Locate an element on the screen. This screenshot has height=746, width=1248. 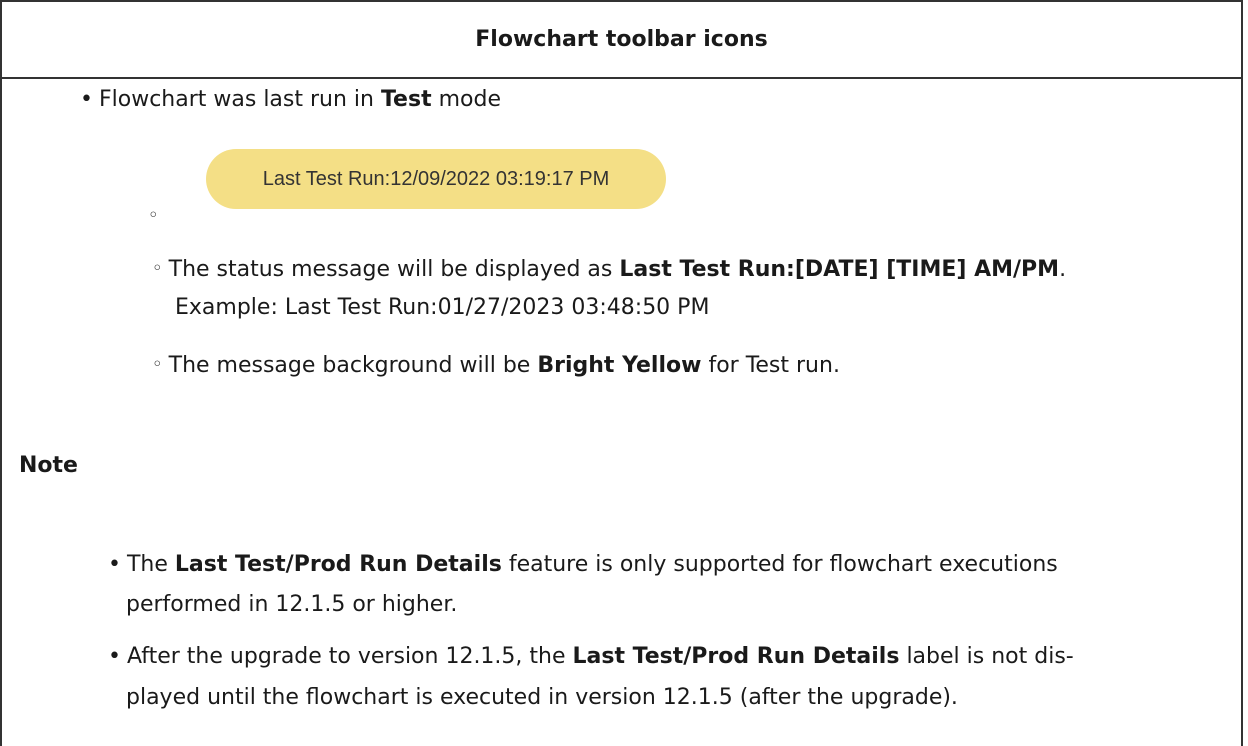
sub-item-text-before: The message background will be is located at coordinates (353, 365).